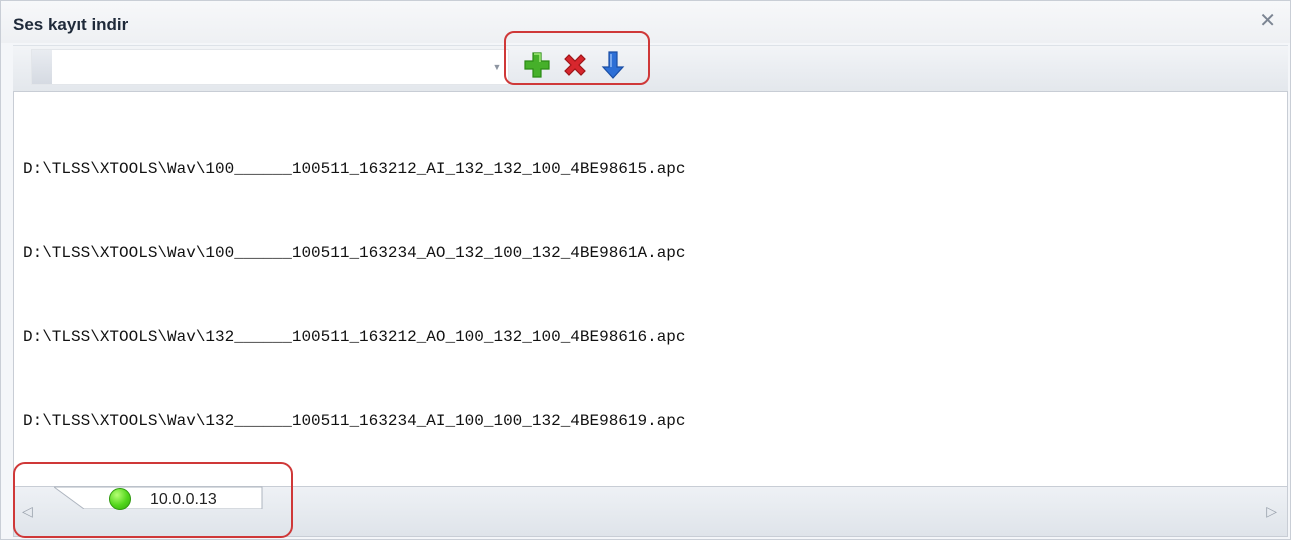  What do you see at coordinates (153, 500) in the screenshot?
I see `tab-highlight` at bounding box center [153, 500].